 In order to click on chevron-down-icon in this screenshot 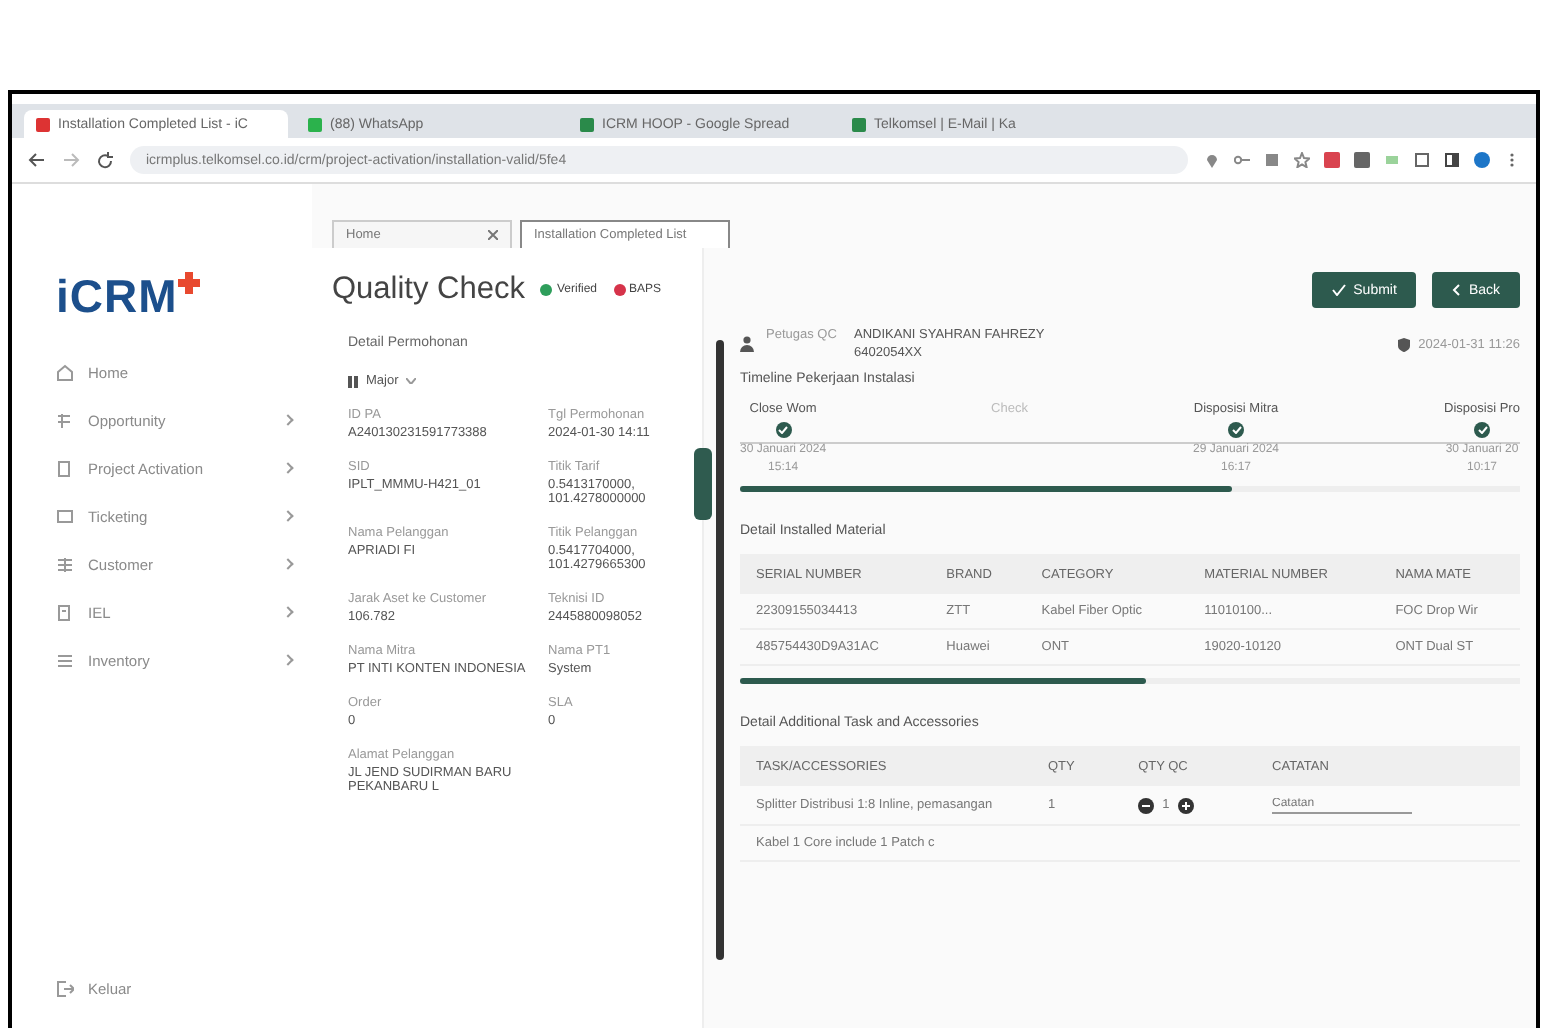, I will do `click(411, 381)`.